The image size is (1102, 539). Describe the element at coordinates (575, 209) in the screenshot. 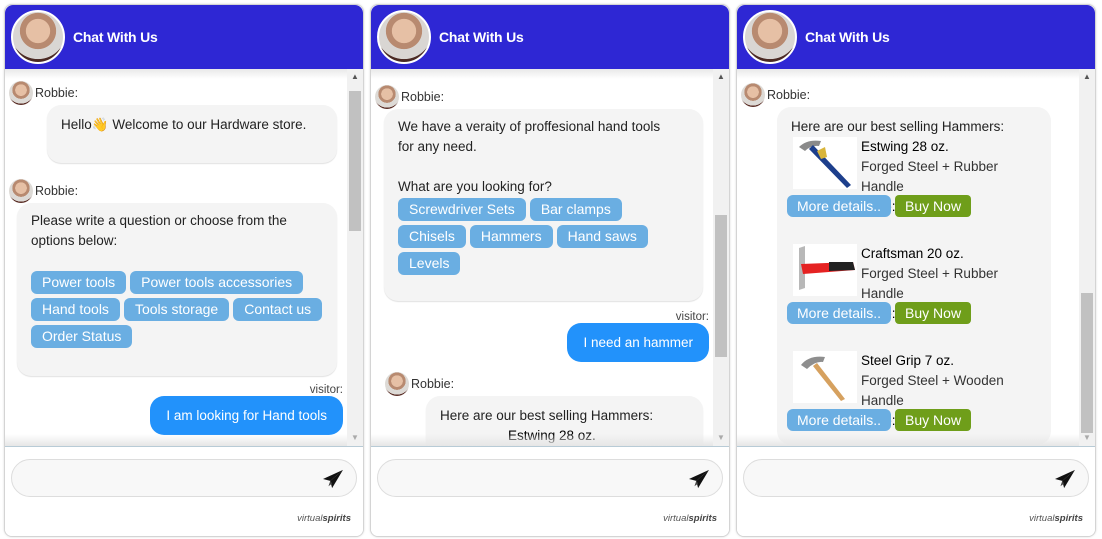

I see `option-bar-clamps: Bar clamps` at that location.